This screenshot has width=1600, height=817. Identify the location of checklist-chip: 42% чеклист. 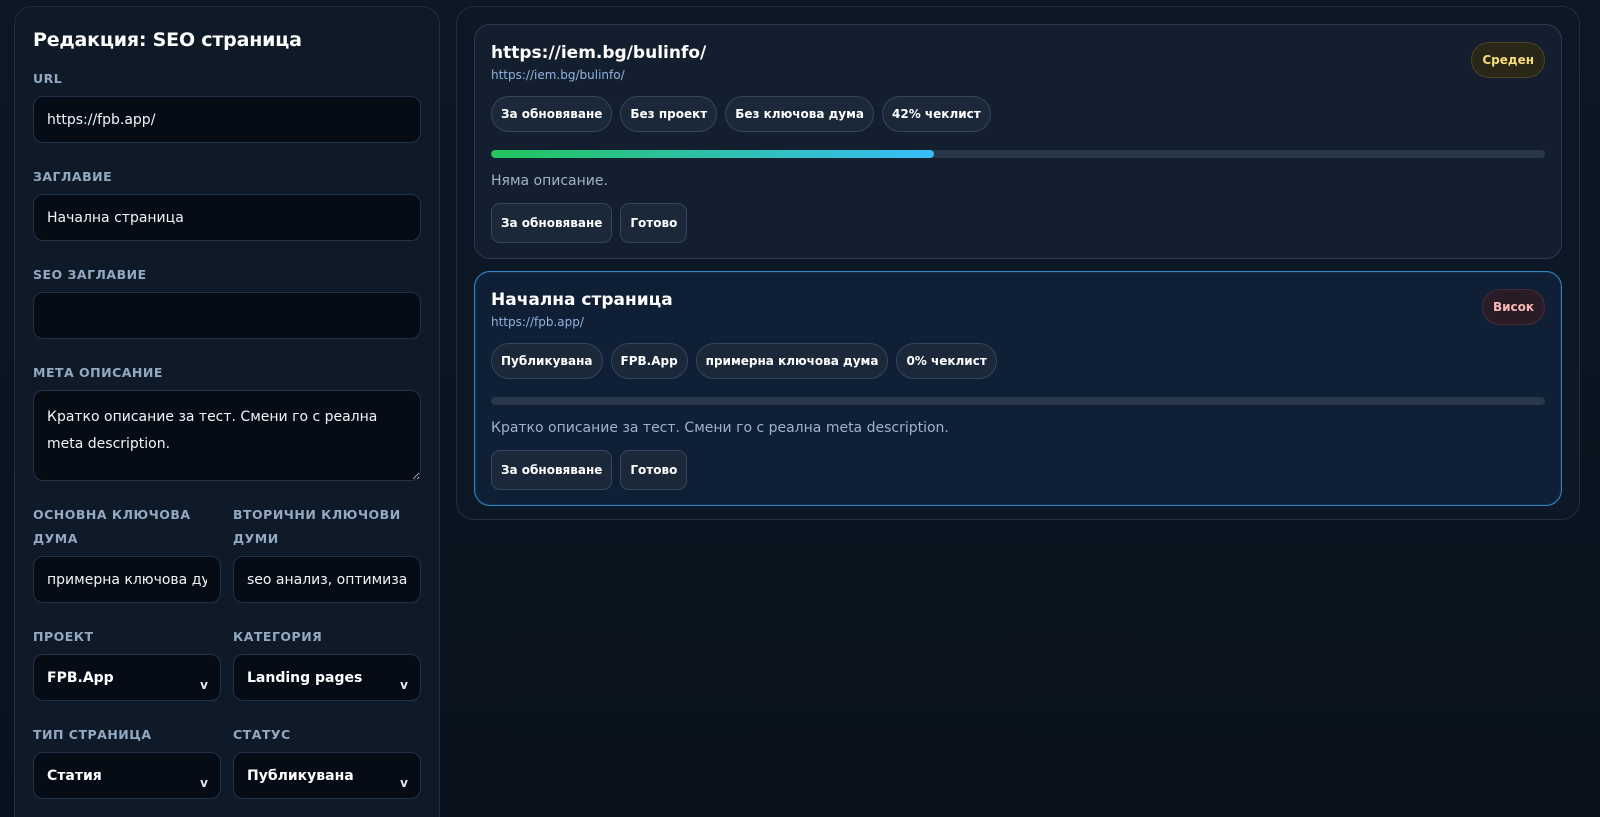
(936, 114).